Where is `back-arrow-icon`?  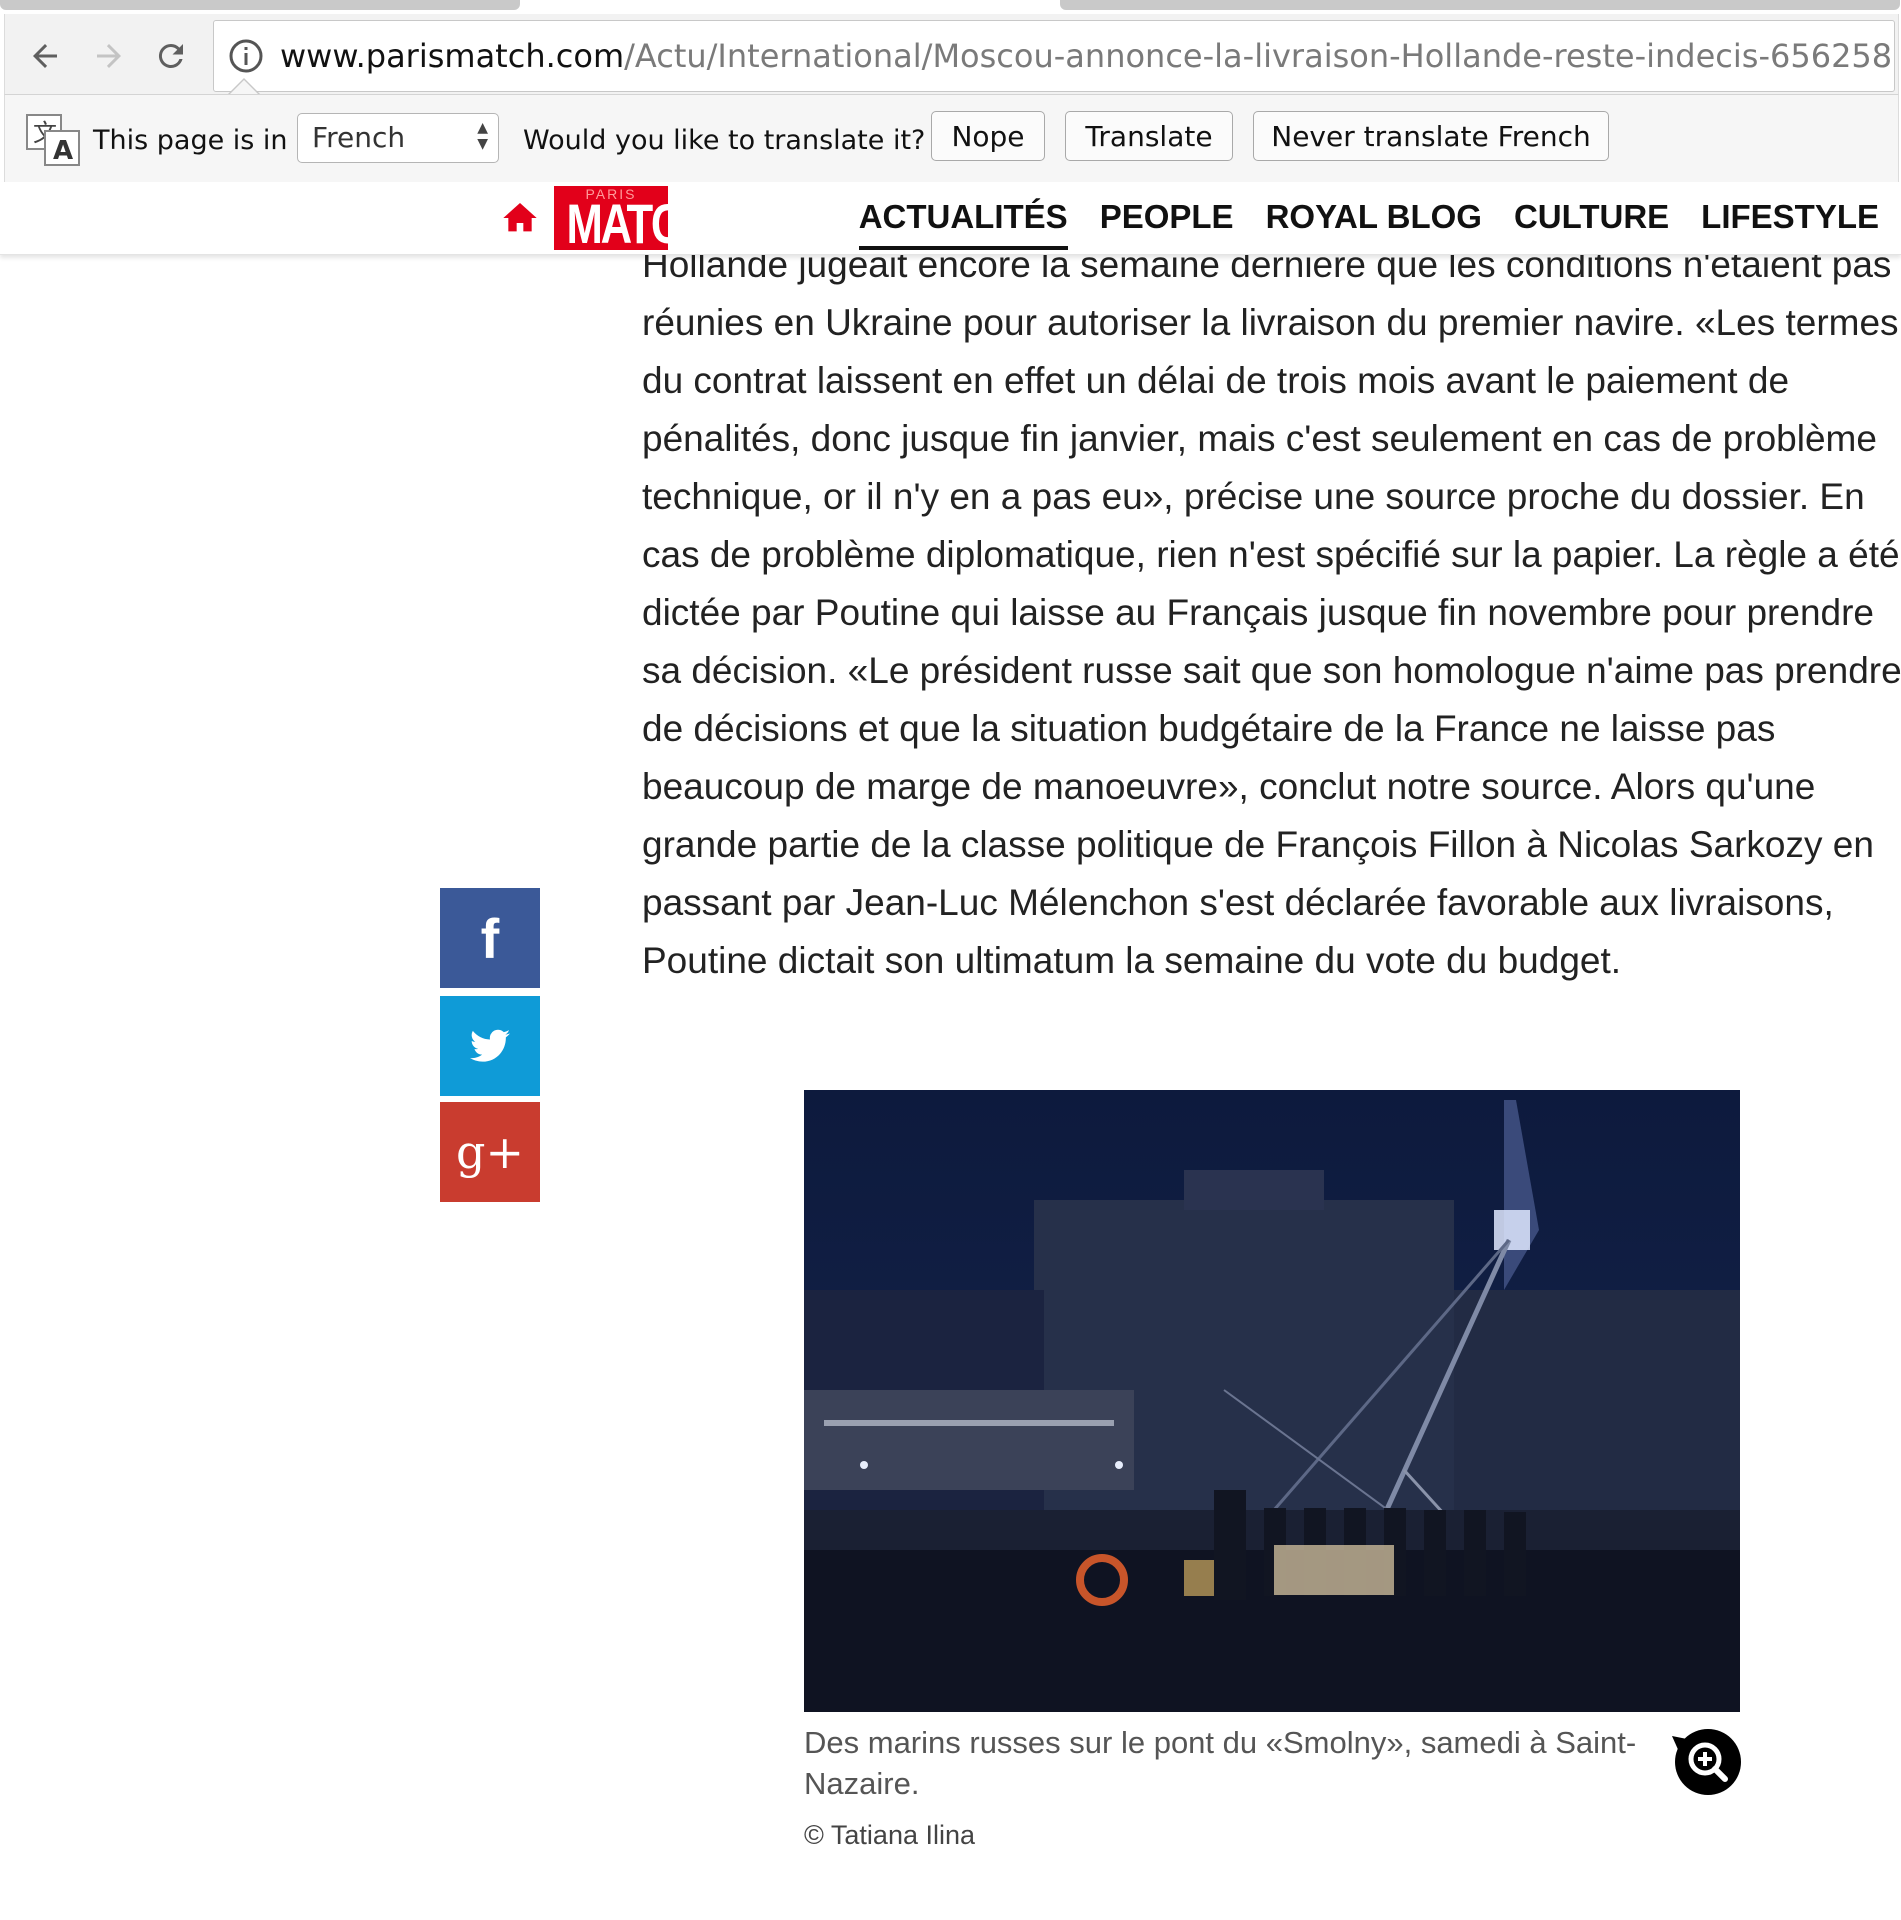
back-arrow-icon is located at coordinates (45, 56).